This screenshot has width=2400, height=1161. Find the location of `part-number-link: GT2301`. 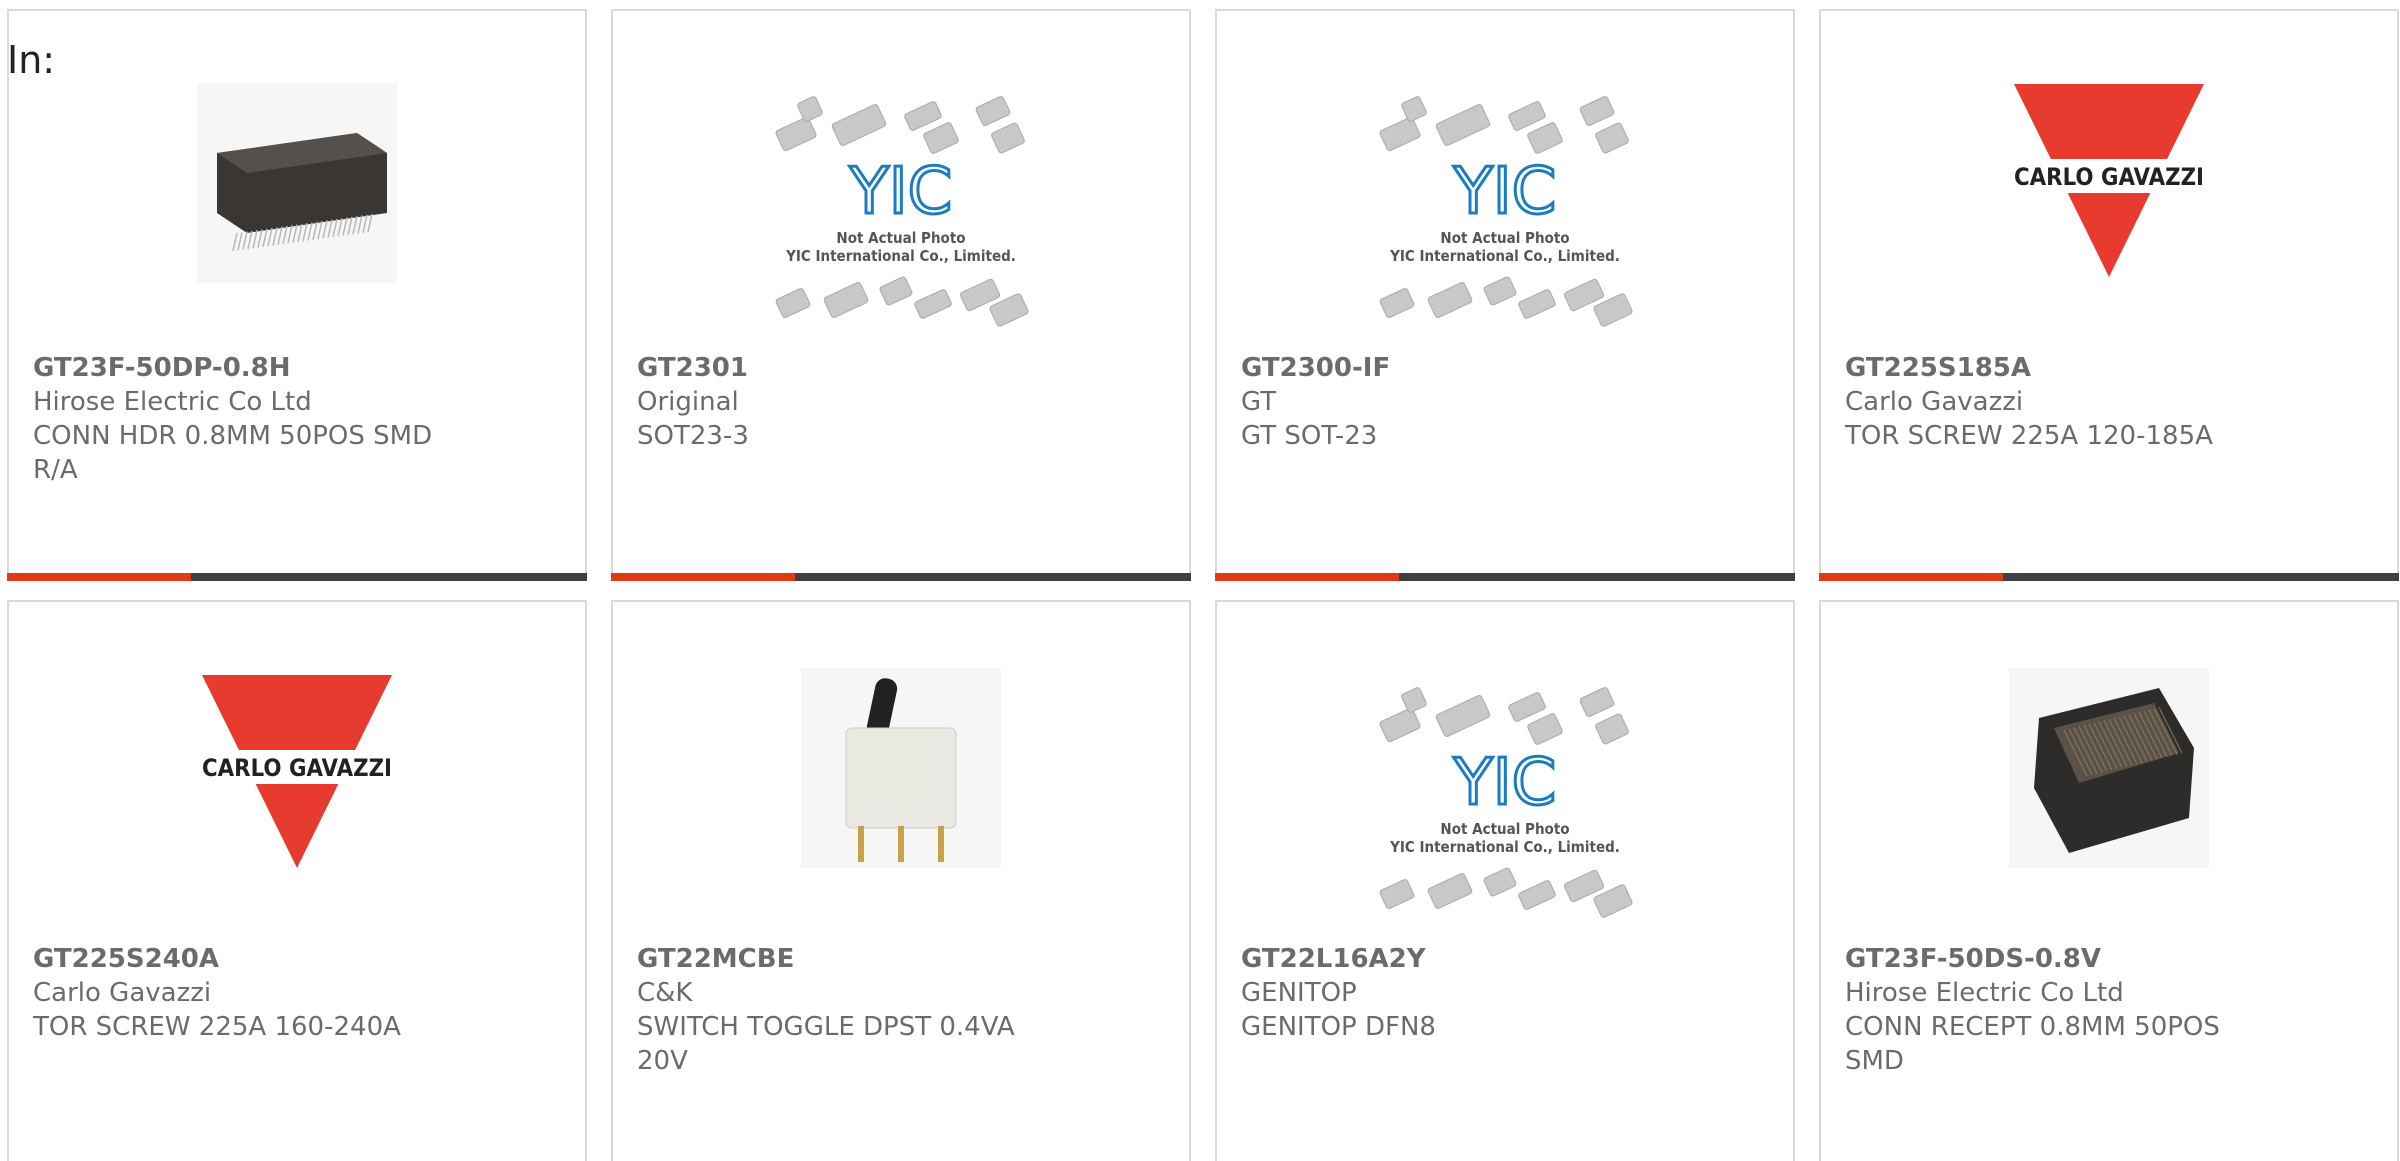

part-number-link: GT2301 is located at coordinates (847, 368).